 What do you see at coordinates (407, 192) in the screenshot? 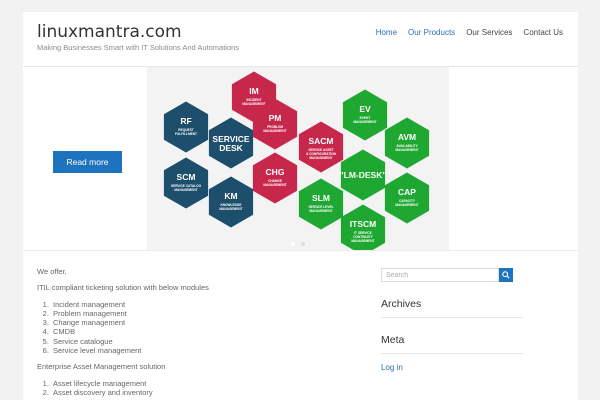
I see `hexagon-code: CAP` at bounding box center [407, 192].